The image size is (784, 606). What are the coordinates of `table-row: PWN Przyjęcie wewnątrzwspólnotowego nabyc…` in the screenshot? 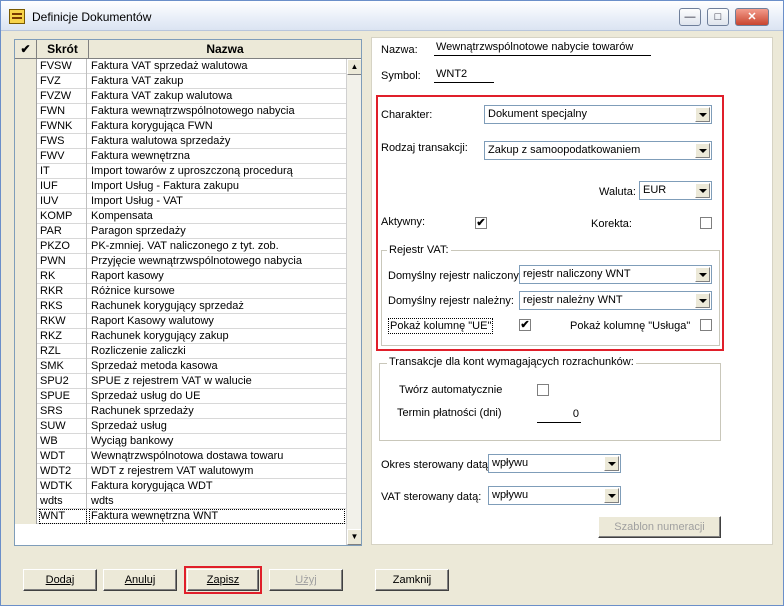 It's located at (180, 261).